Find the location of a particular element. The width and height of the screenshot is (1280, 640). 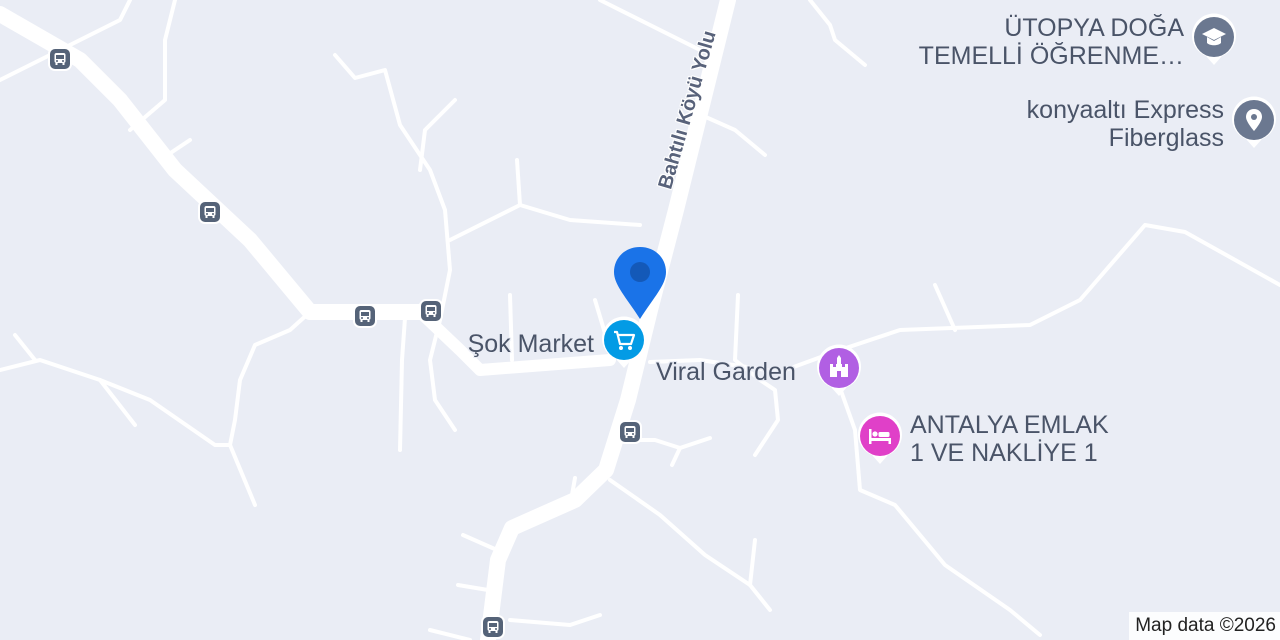

place-name-line: Şok Market is located at coordinates (530, 344).